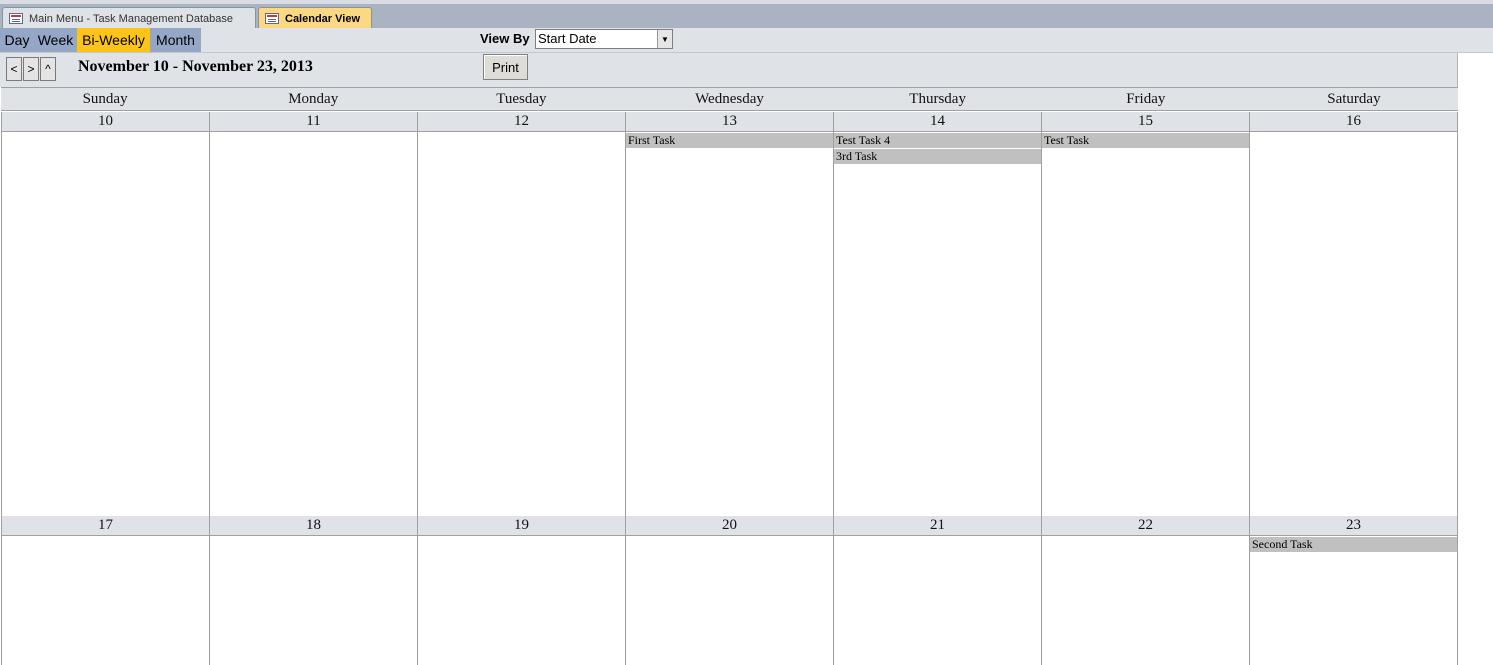 This screenshot has width=1493, height=665. What do you see at coordinates (314, 590) in the screenshot?
I see `day-cell: 18` at bounding box center [314, 590].